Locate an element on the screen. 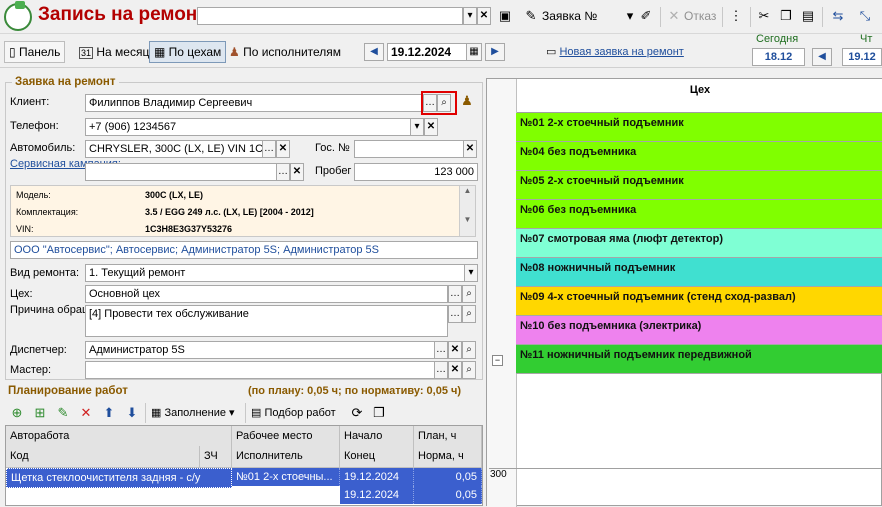 The height and width of the screenshot is (507, 882). request-icon: ✎ is located at coordinates (531, 16).